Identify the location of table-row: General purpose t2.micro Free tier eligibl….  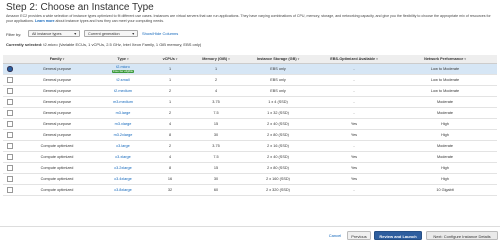
(250, 69).